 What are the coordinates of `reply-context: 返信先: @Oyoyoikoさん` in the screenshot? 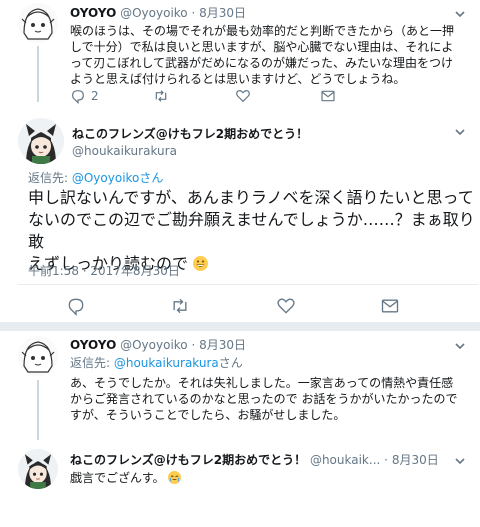 It's located at (95, 178).